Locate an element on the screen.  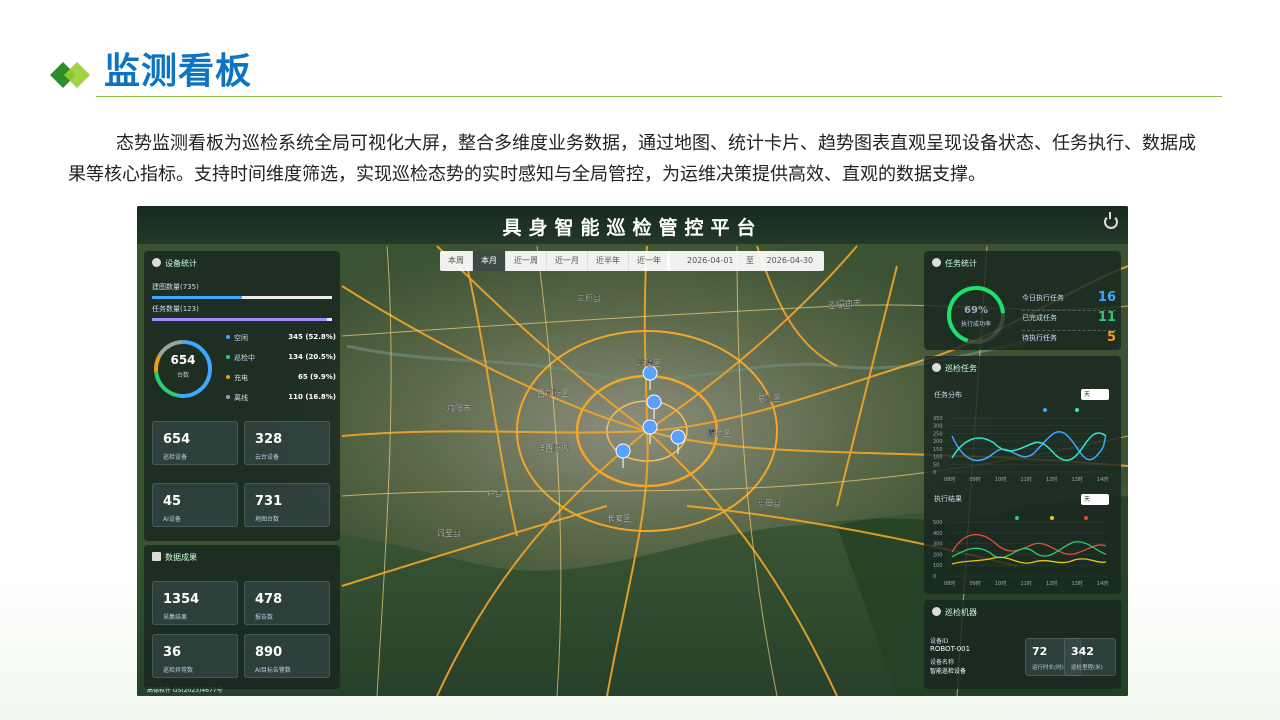
svg-text: 户县 is located at coordinates (495, 493).